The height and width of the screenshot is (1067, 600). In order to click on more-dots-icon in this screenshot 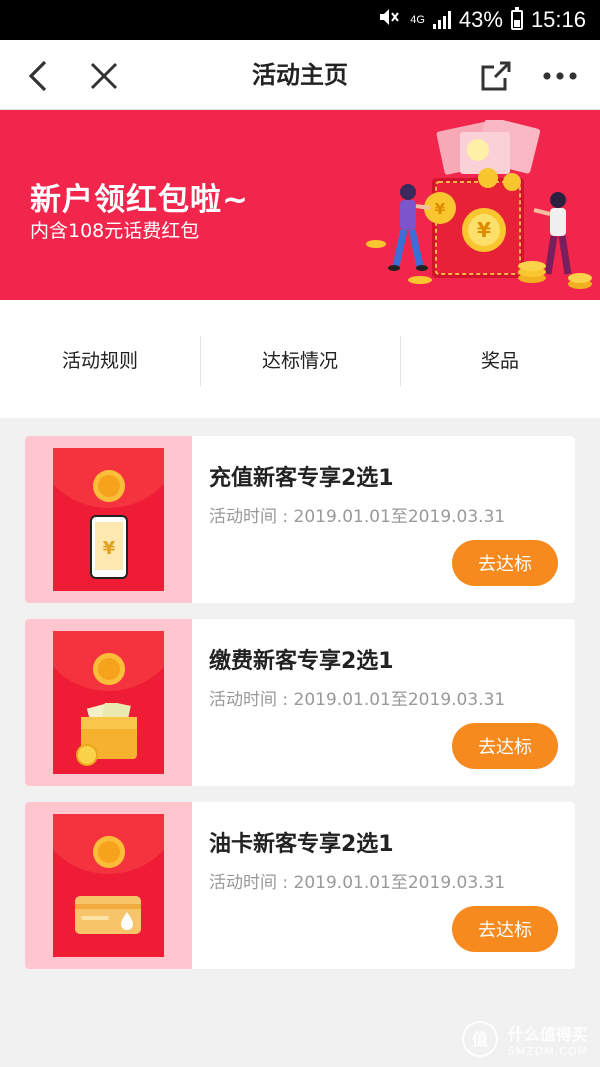, I will do `click(560, 76)`.